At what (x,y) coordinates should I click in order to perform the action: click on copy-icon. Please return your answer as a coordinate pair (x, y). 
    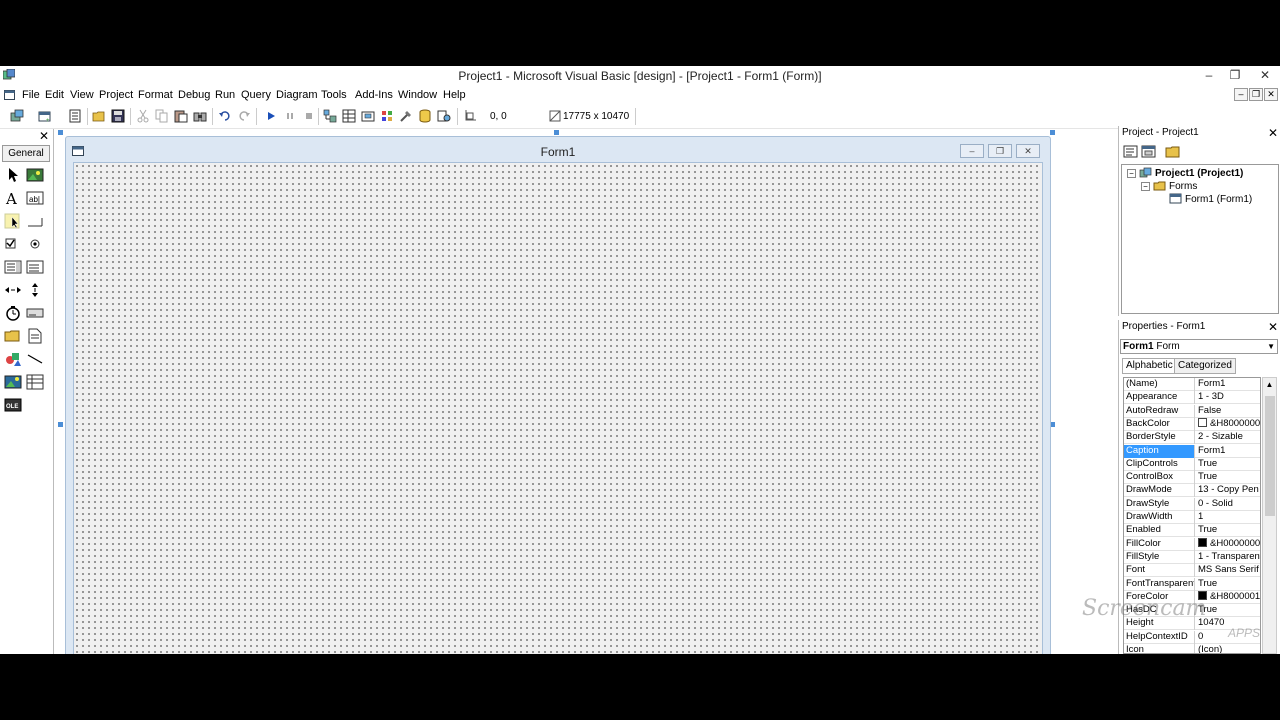
    Looking at the image, I should click on (162, 116).